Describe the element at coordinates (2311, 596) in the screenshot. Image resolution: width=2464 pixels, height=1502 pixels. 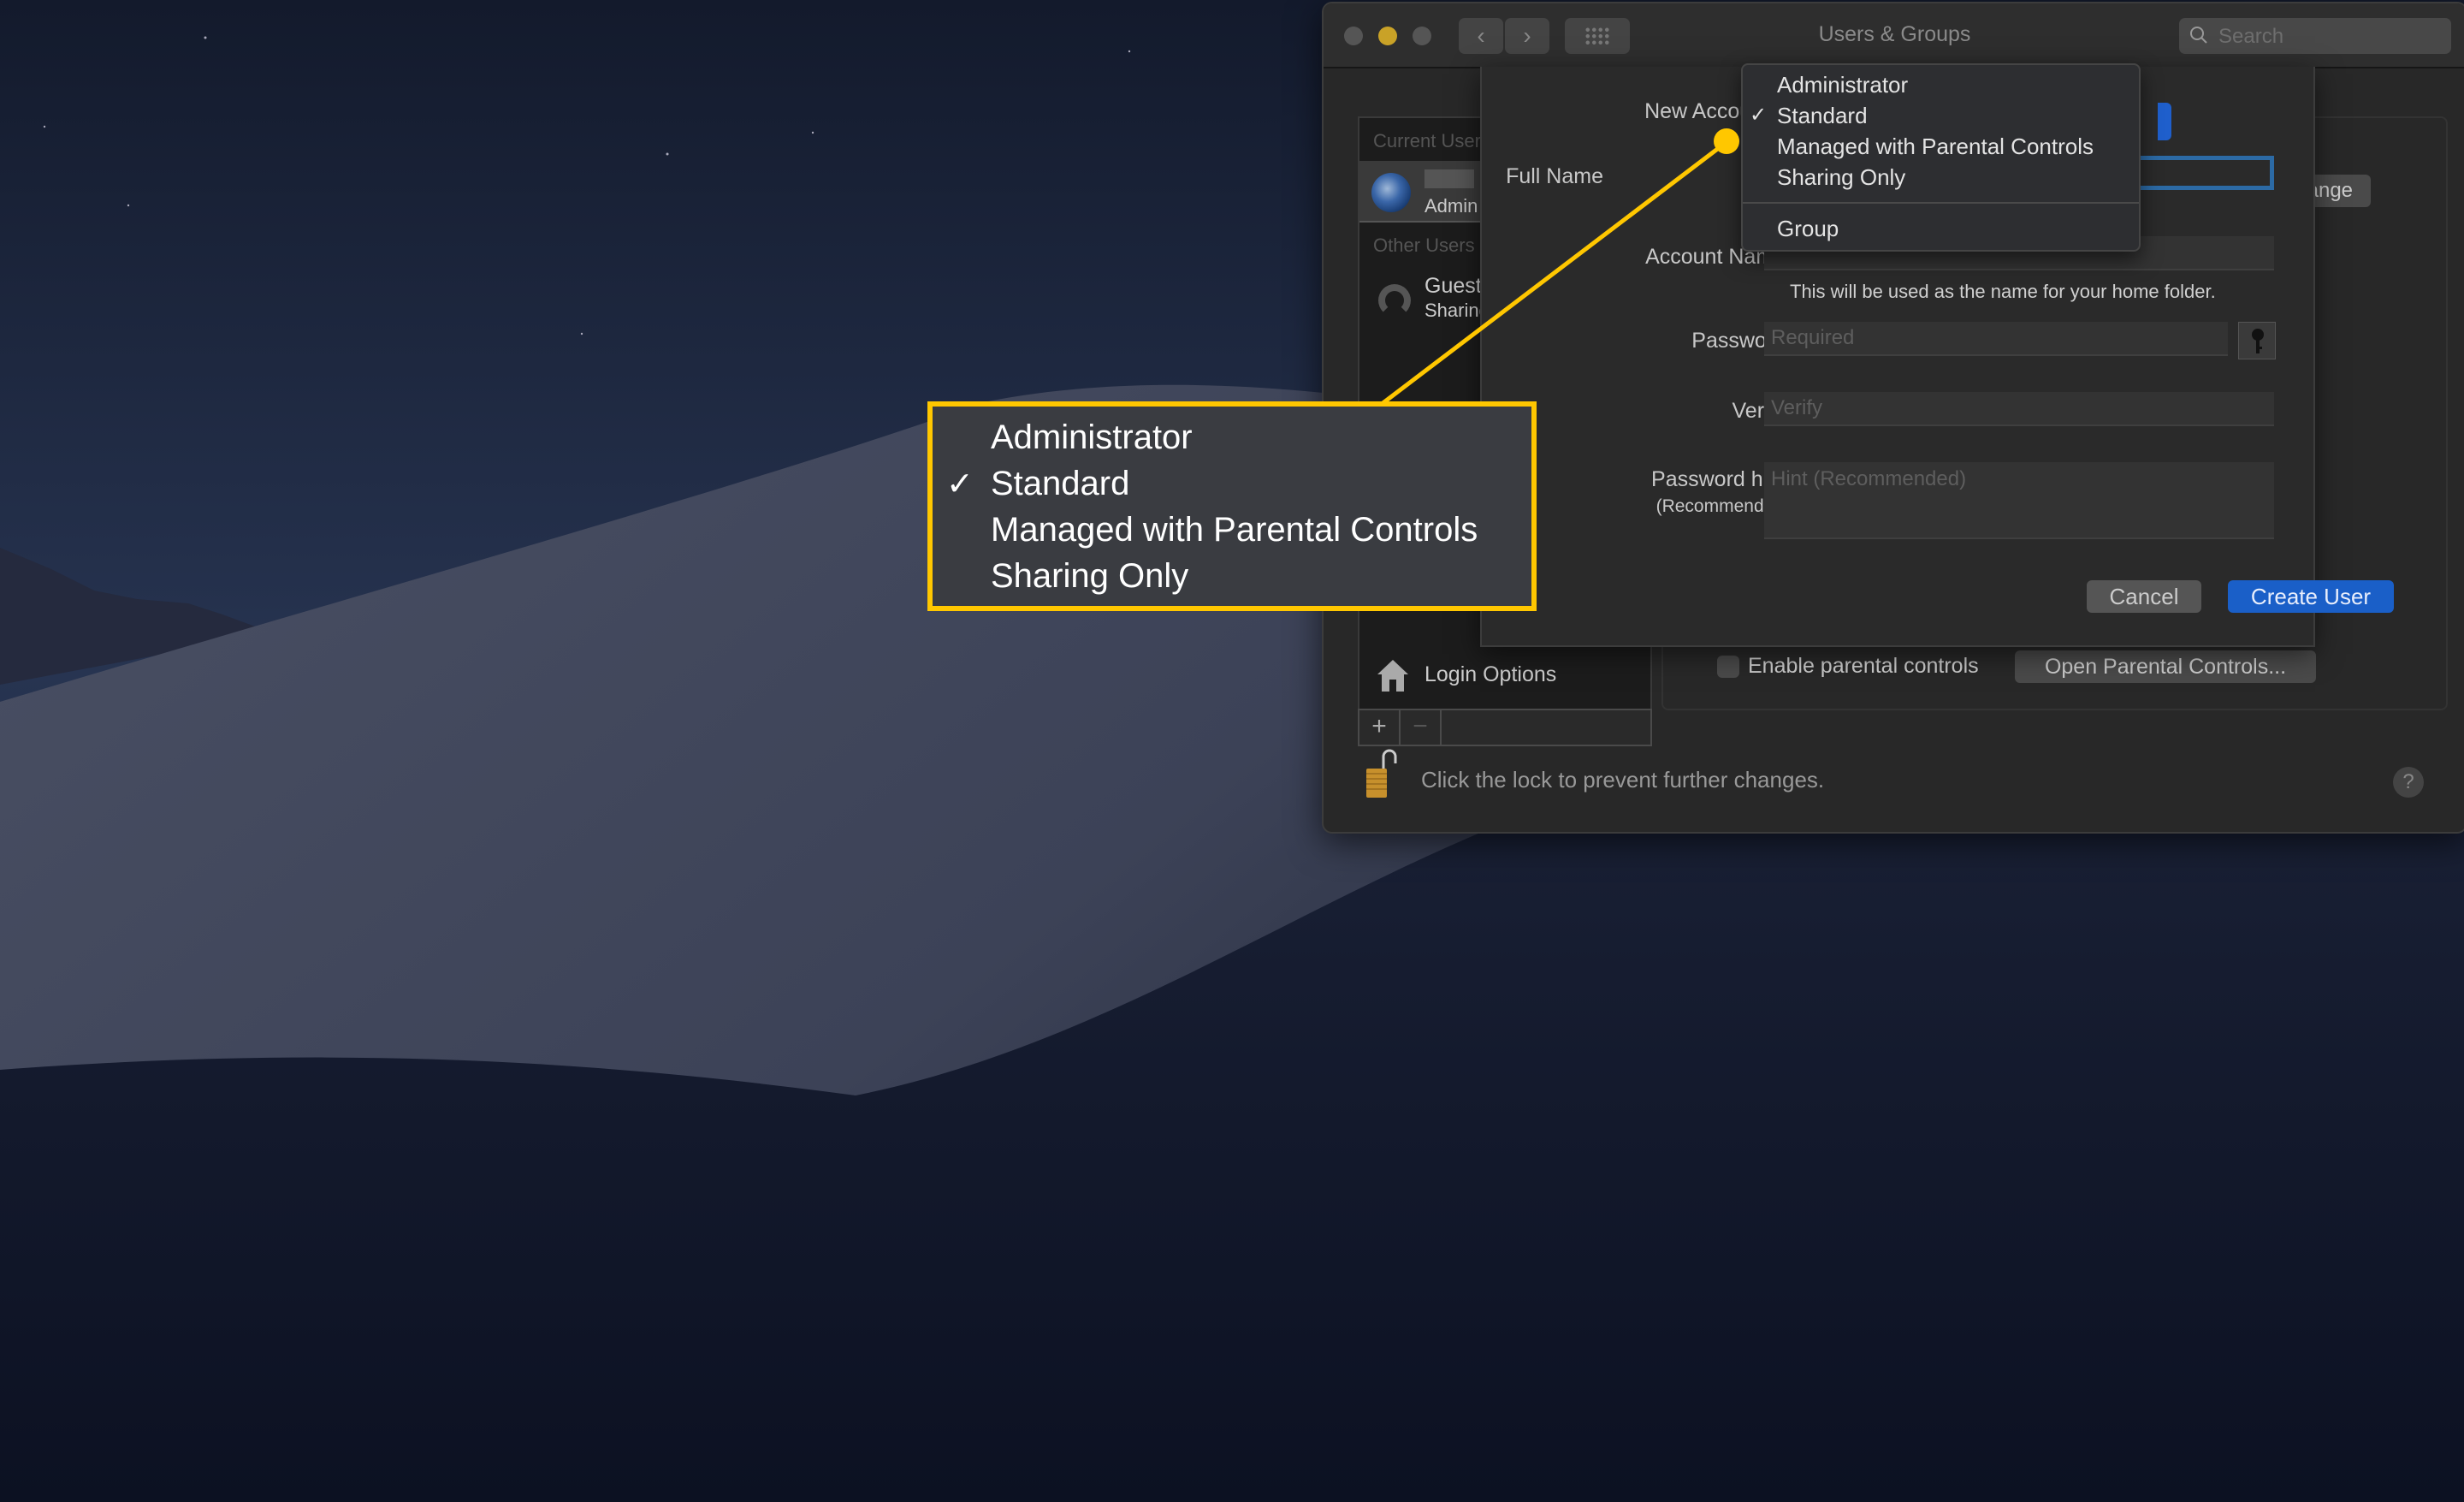
I see `create-user-button: Create User` at that location.